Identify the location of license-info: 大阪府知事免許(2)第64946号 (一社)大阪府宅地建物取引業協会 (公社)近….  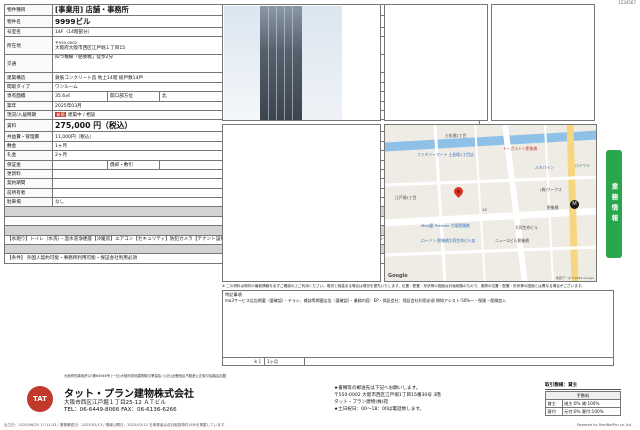
(145, 376).